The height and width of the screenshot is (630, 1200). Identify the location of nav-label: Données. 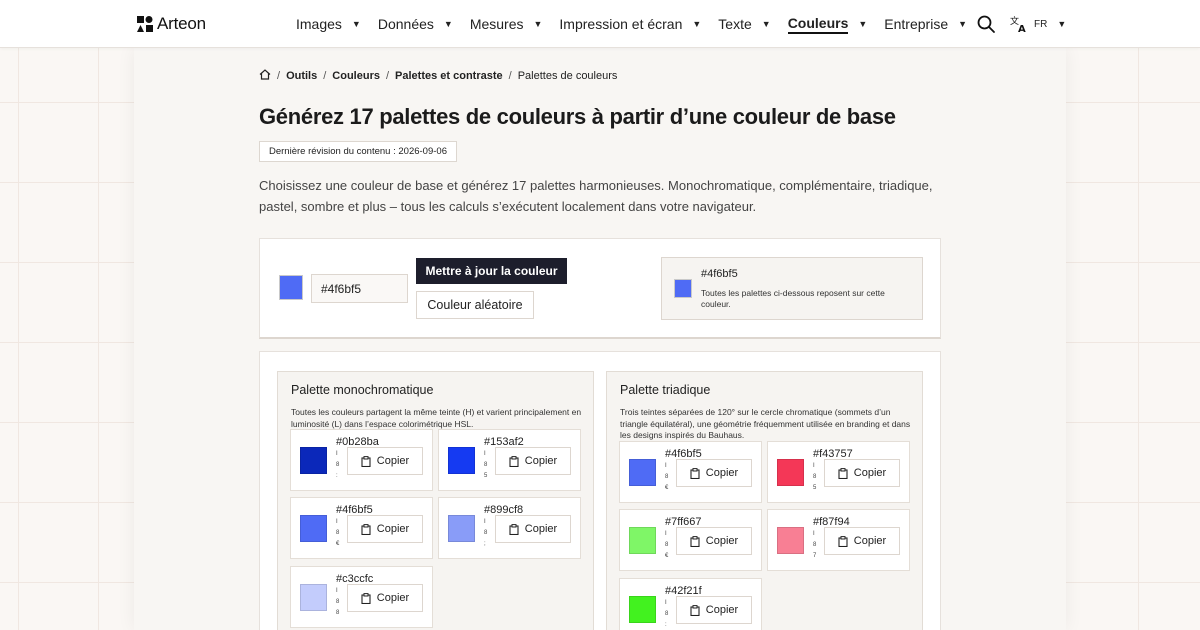
(405, 24).